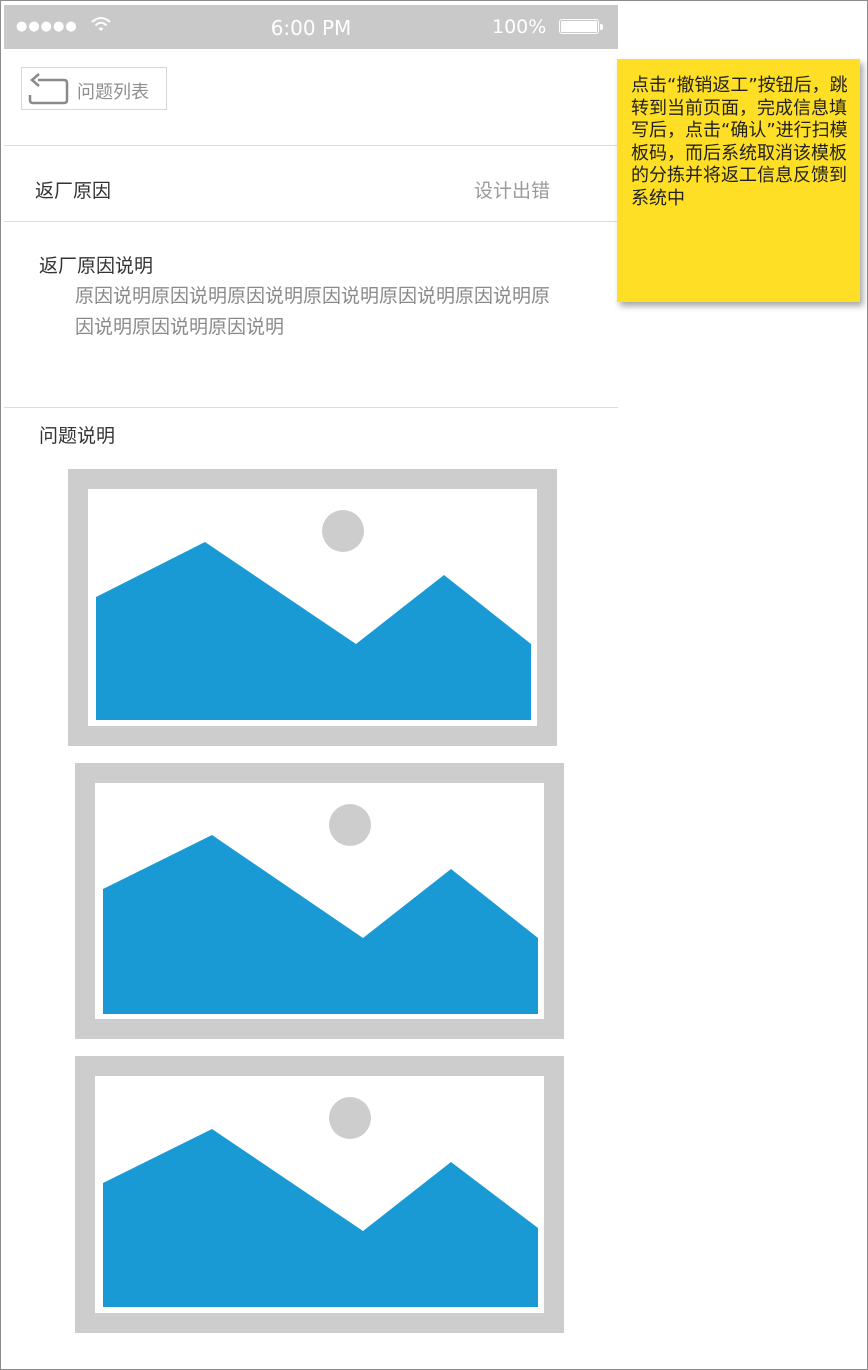 Image resolution: width=868 pixels, height=1370 pixels. I want to click on problem-description-label: 问题说明, so click(77, 436).